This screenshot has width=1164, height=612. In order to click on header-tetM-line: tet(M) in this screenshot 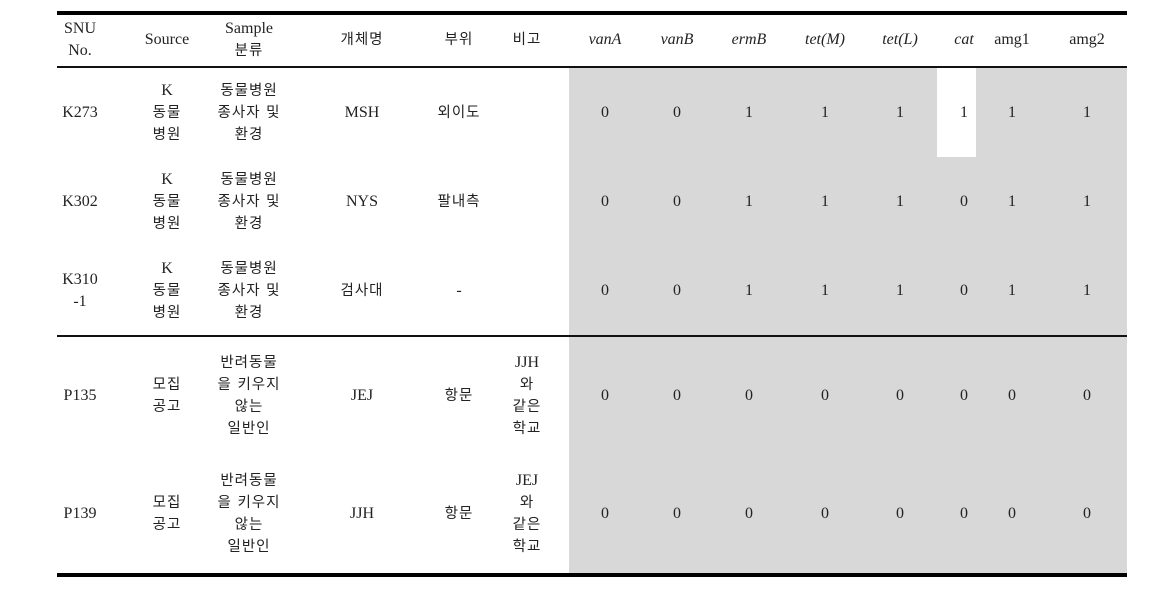, I will do `click(825, 39)`.